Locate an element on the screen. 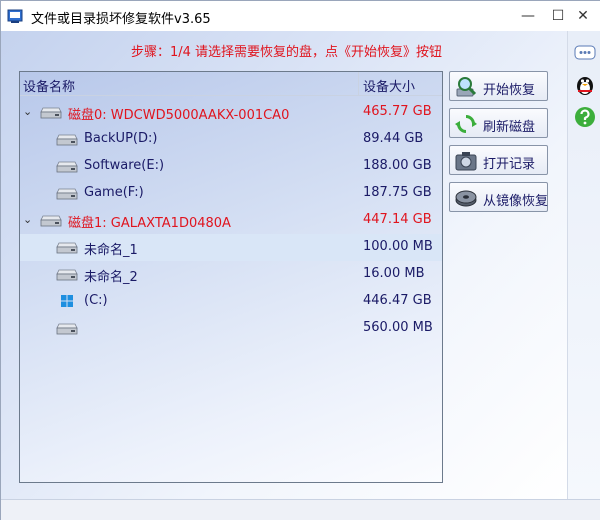 Image resolution: width=600 pixels, height=520 pixels. open-log-label: 打开记录 is located at coordinates (509, 164).